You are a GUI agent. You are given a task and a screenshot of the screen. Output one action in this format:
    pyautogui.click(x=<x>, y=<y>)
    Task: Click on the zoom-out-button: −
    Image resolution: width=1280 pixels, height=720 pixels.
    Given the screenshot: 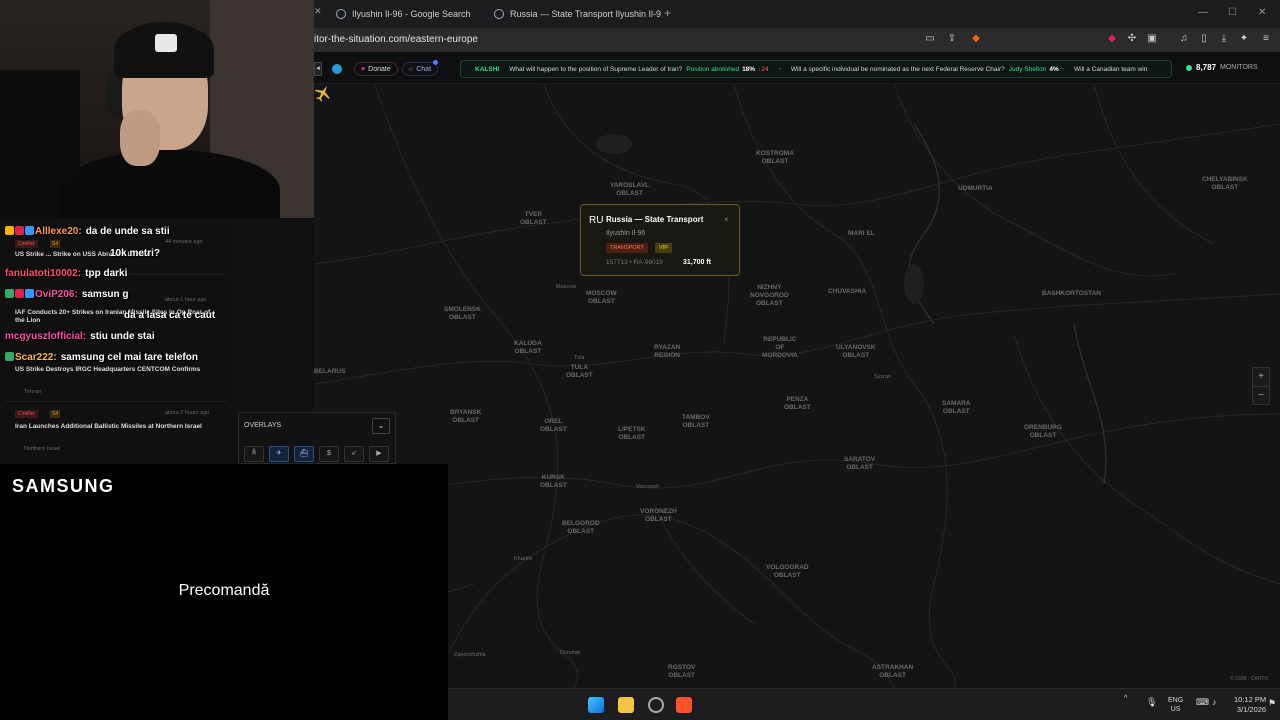 What is the action you would take?
    pyautogui.click(x=1261, y=395)
    